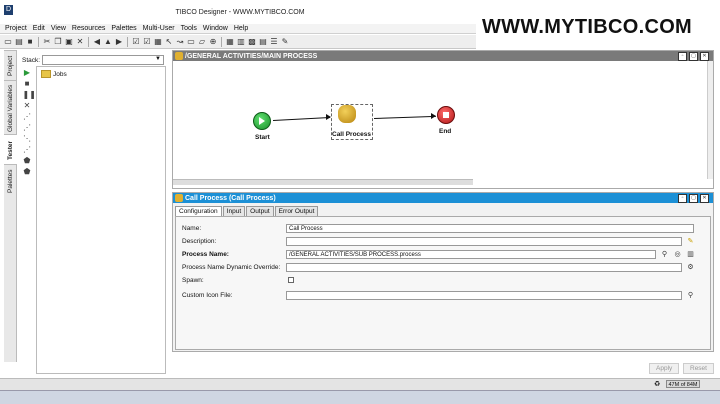  I want to click on step-into-icon: ⋰, so click(27, 127).